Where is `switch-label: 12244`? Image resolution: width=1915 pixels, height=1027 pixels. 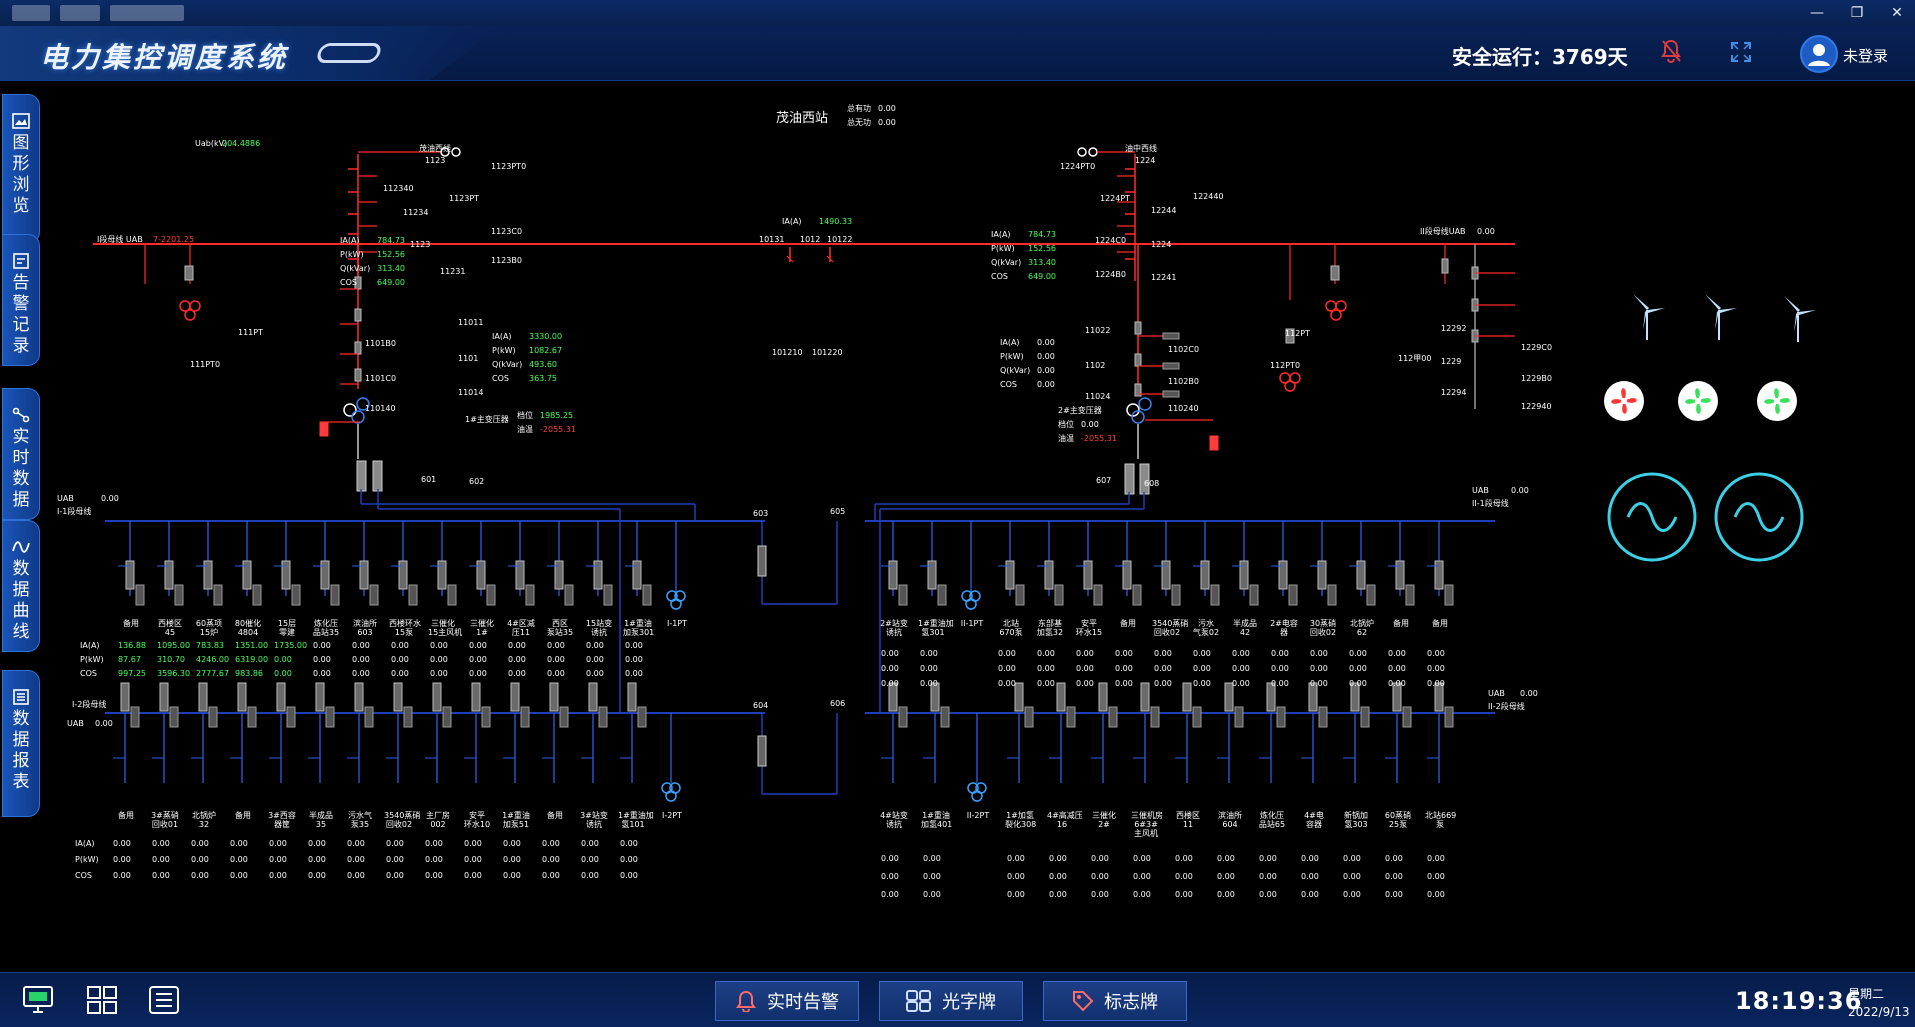 switch-label: 12244 is located at coordinates (1163, 210).